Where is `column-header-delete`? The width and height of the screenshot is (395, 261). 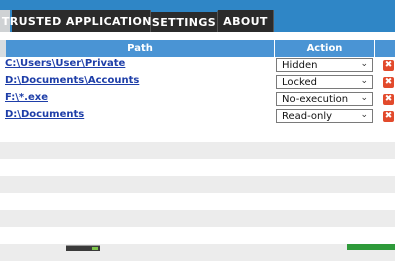
column-header-delete is located at coordinates (385, 48).